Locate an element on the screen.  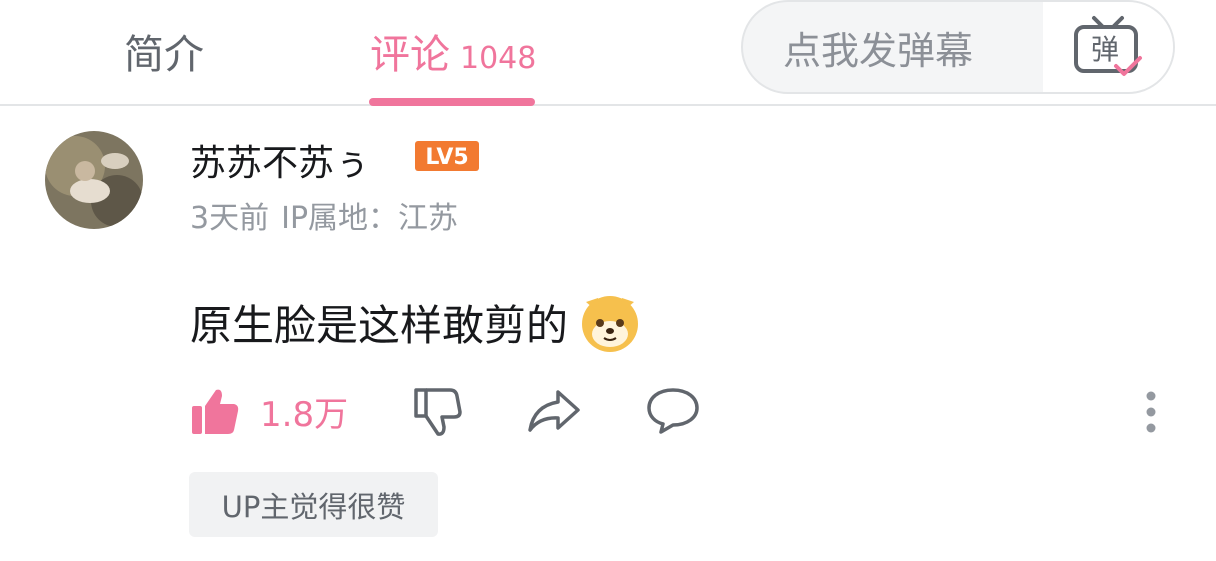
like-button: 1.8万 is located at coordinates (269, 411).